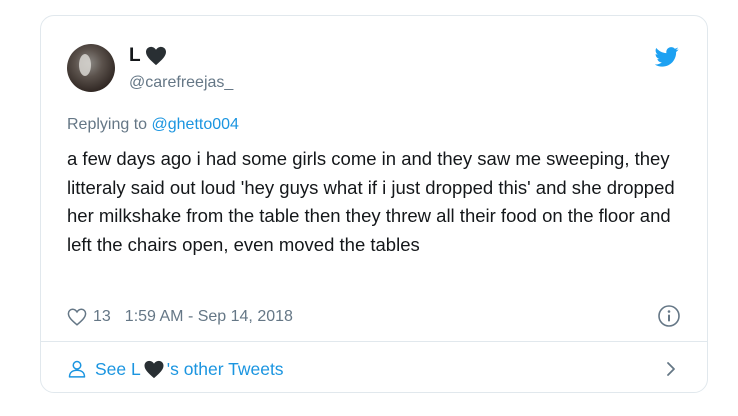 The width and height of the screenshot is (738, 416). What do you see at coordinates (109, 124) in the screenshot?
I see `replying-to-label: Replying to` at bounding box center [109, 124].